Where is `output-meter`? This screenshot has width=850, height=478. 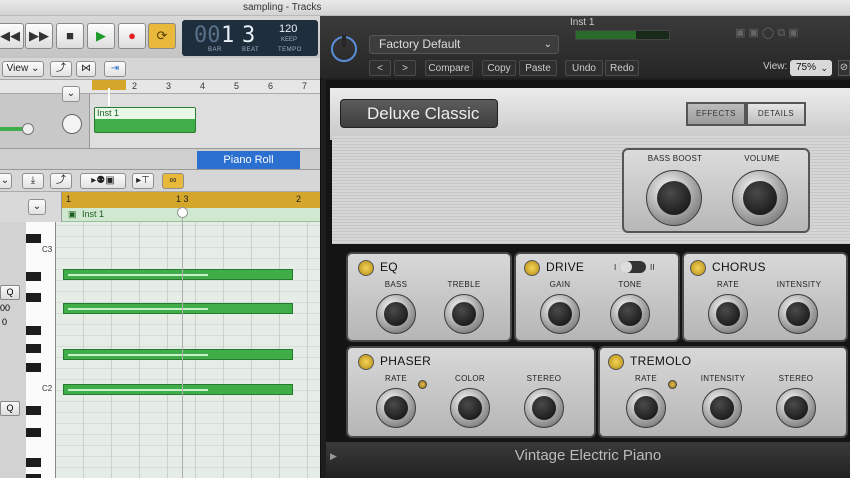 output-meter is located at coordinates (622, 35).